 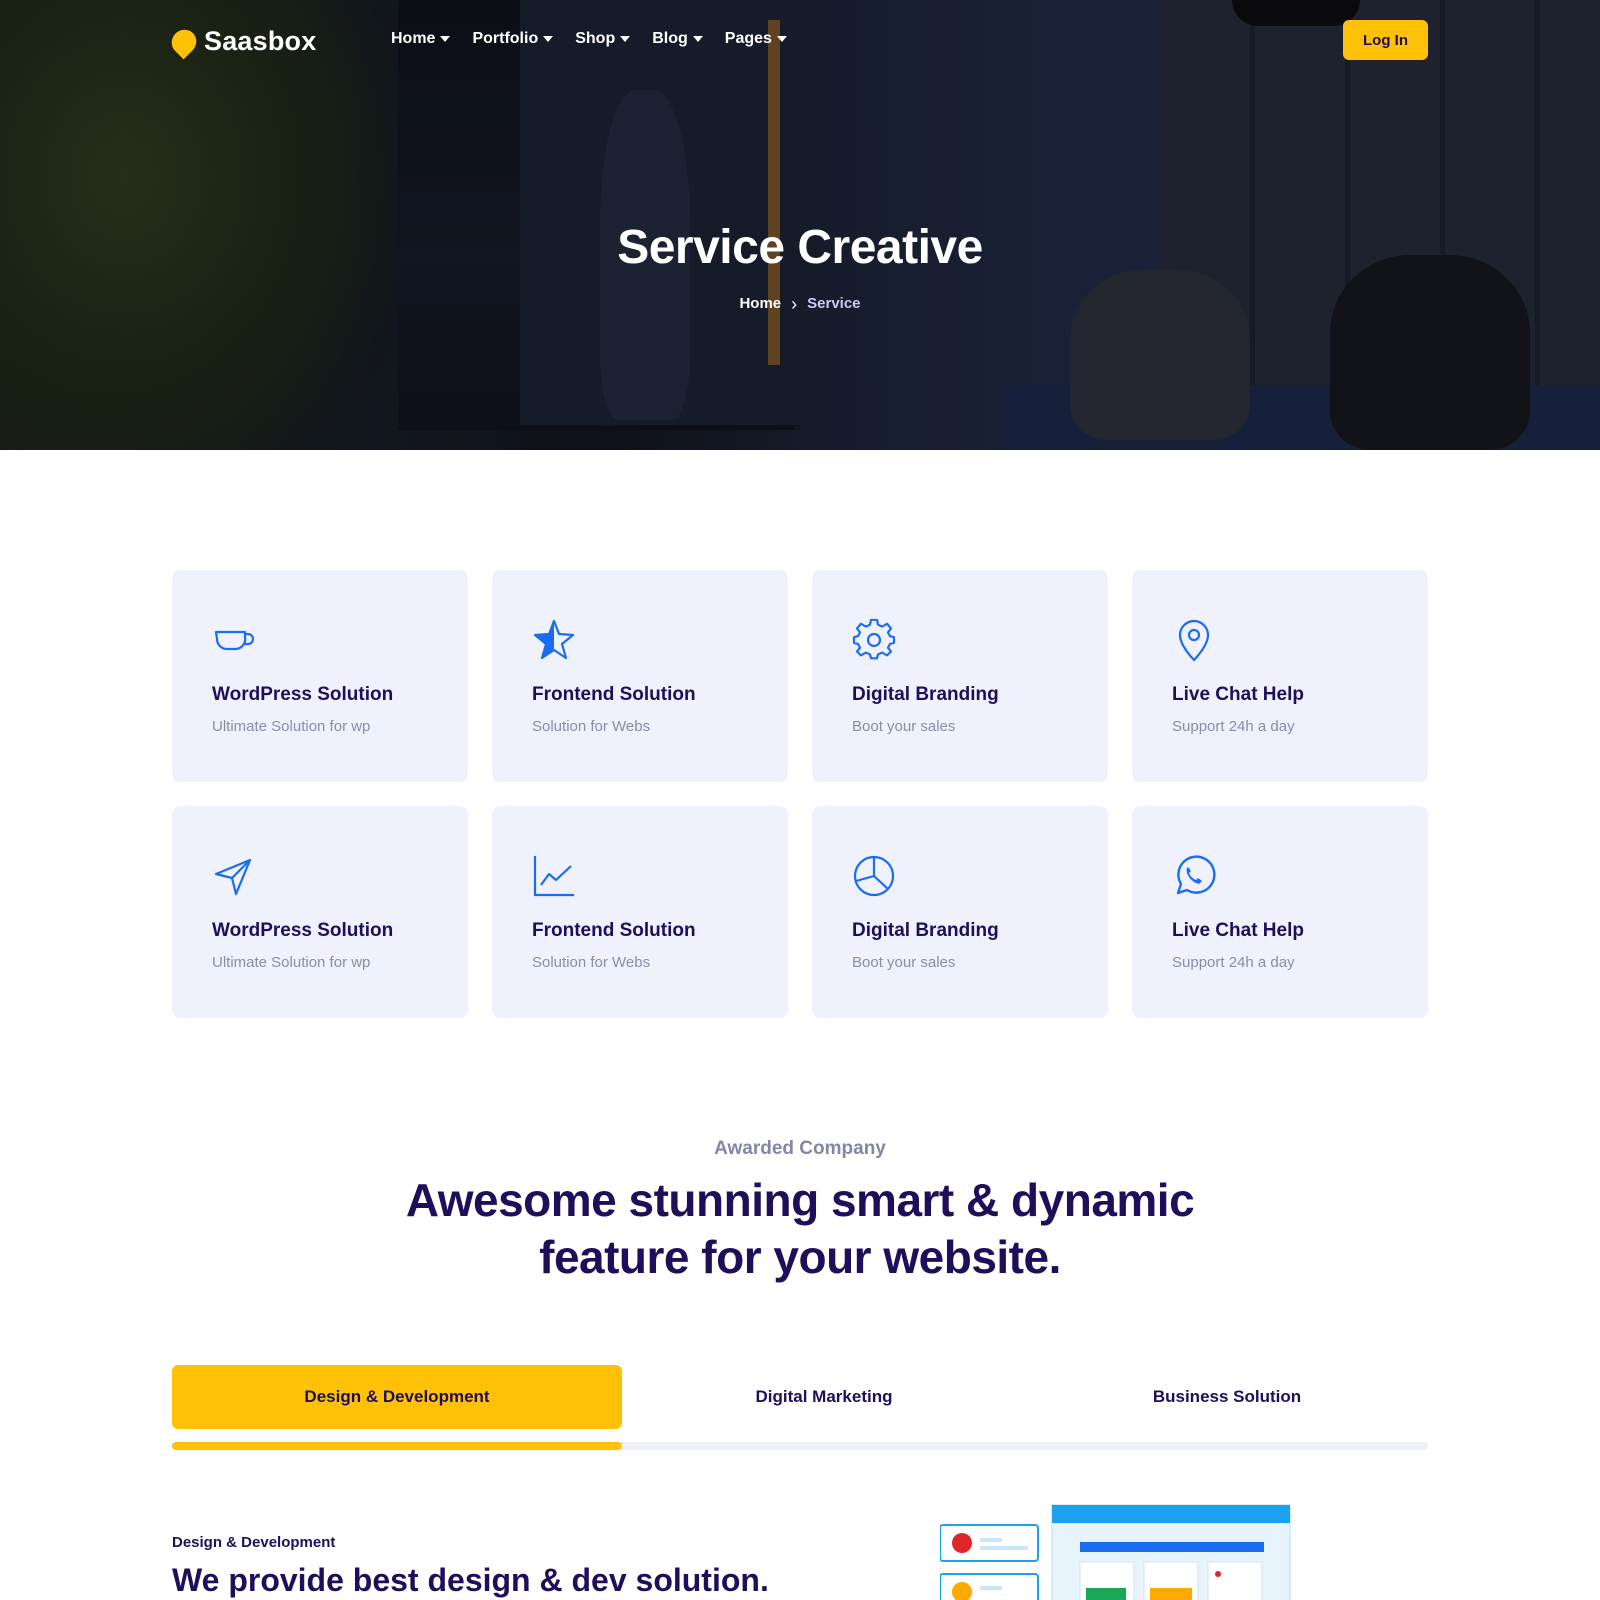 I want to click on tab-business-solution: Business Solution, so click(x=1227, y=1397).